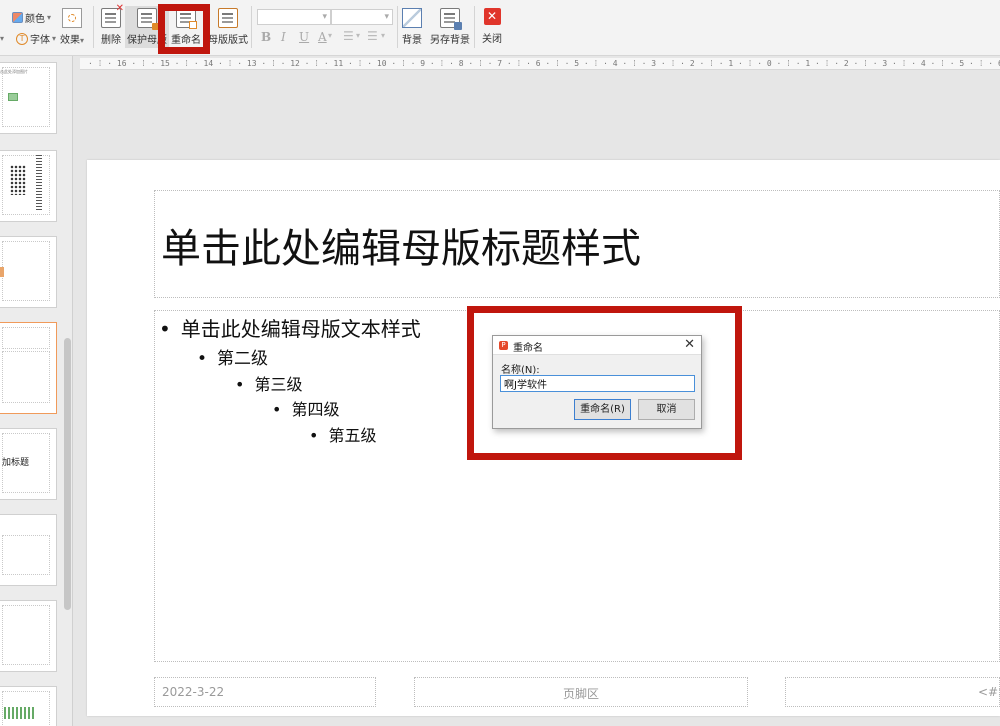  Describe the element at coordinates (290, 329) in the screenshot. I see `bullet-level-1: • 单击此处编辑母版文本样式` at that location.